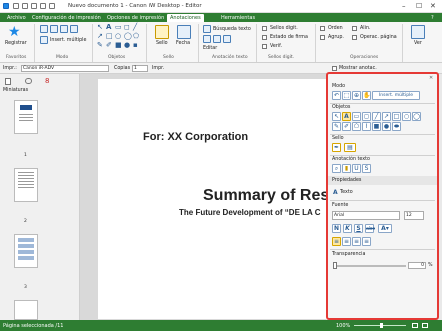 The width and height of the screenshot is (442, 331). I want to click on digital-stamp-icon, so click(264, 28).